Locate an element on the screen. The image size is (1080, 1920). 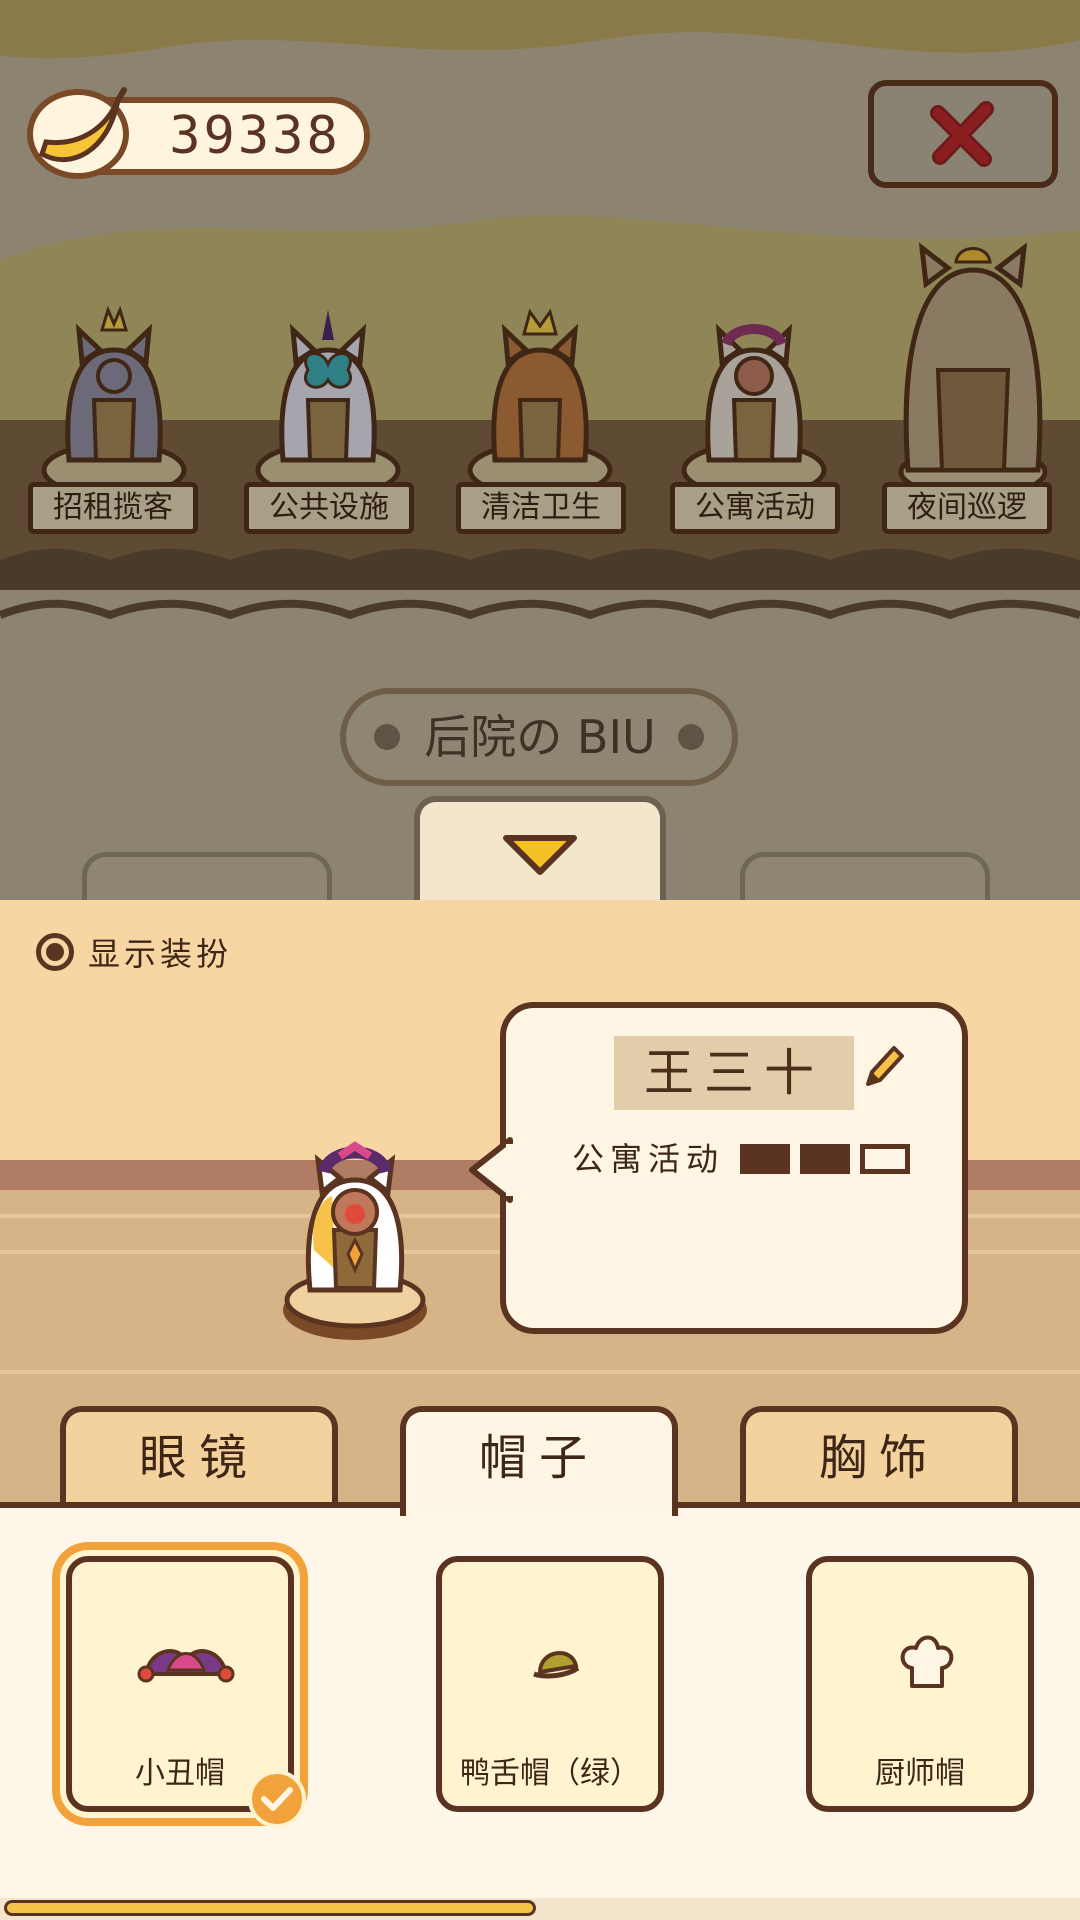
radio-dot is located at coordinates (55, 952).